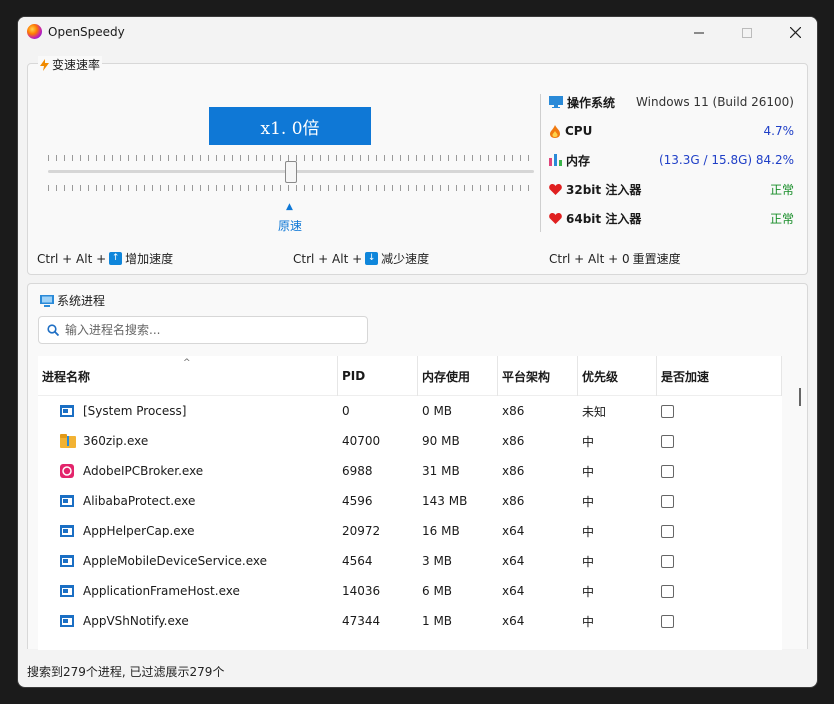 The height and width of the screenshot is (704, 834). What do you see at coordinates (328, 258) in the screenshot?
I see `hotkey-decrease-prefix: Ctrl + Alt +` at bounding box center [328, 258].